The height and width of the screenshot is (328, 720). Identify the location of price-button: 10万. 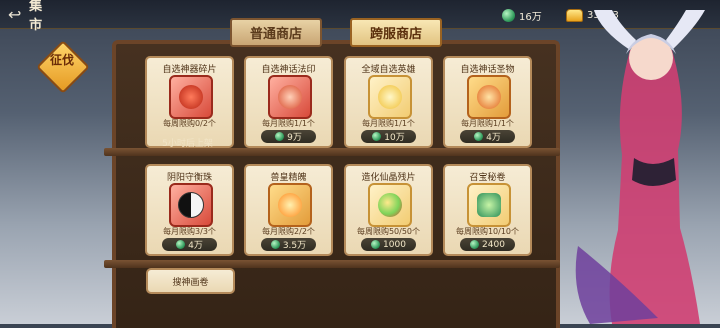
(388, 136).